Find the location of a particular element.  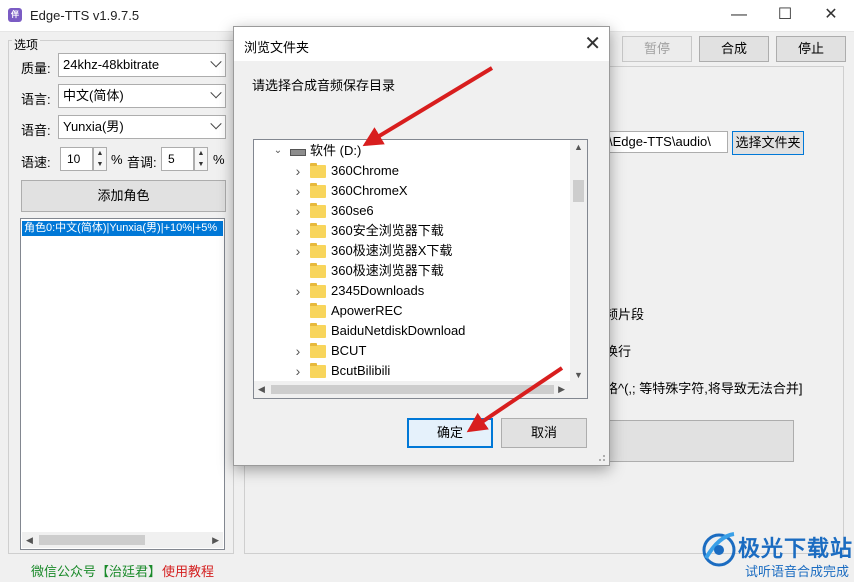

quality-value: 24khz-48kbitrate is located at coordinates (111, 64).